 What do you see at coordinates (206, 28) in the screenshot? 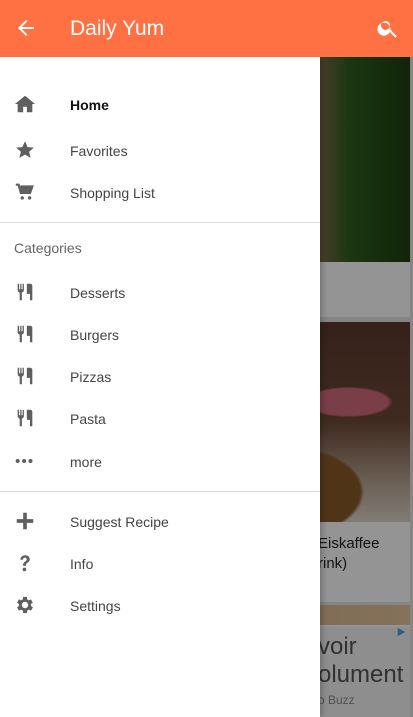
I see `app-bar: Daily Yum` at bounding box center [206, 28].